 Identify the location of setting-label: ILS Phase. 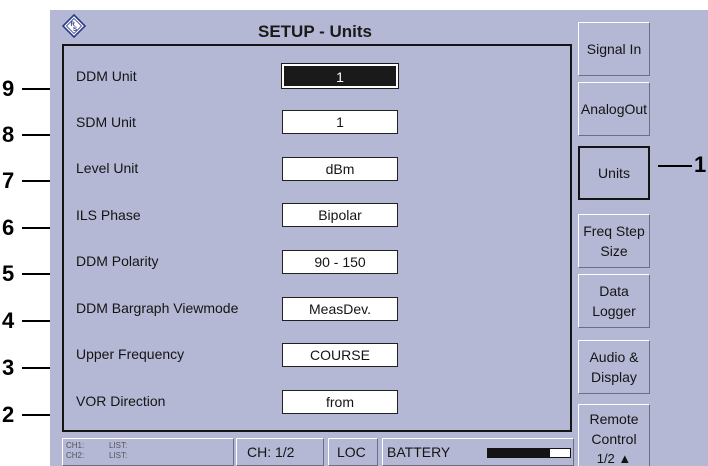
(108, 215).